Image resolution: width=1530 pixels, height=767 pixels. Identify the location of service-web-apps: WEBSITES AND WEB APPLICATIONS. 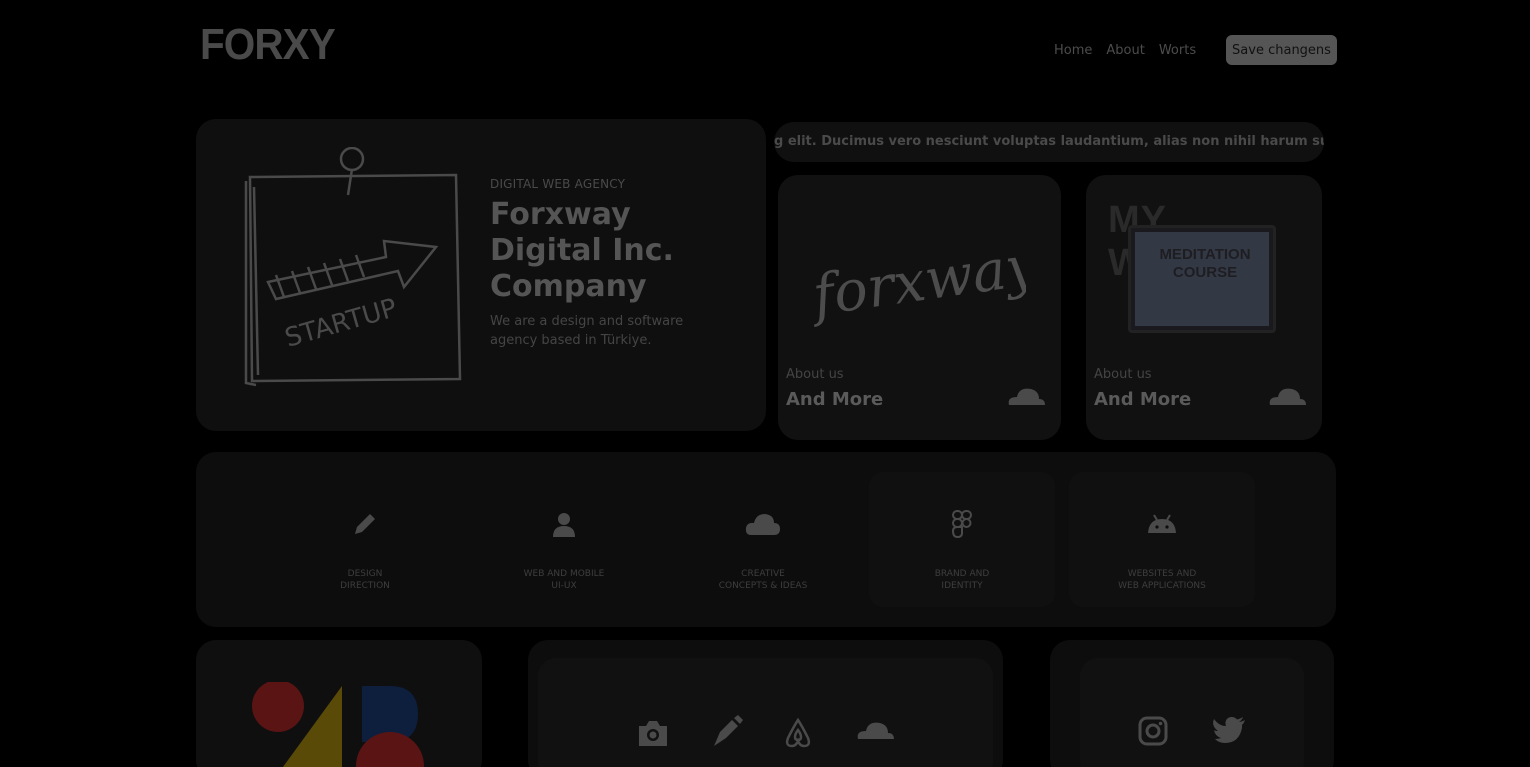
(1162, 539).